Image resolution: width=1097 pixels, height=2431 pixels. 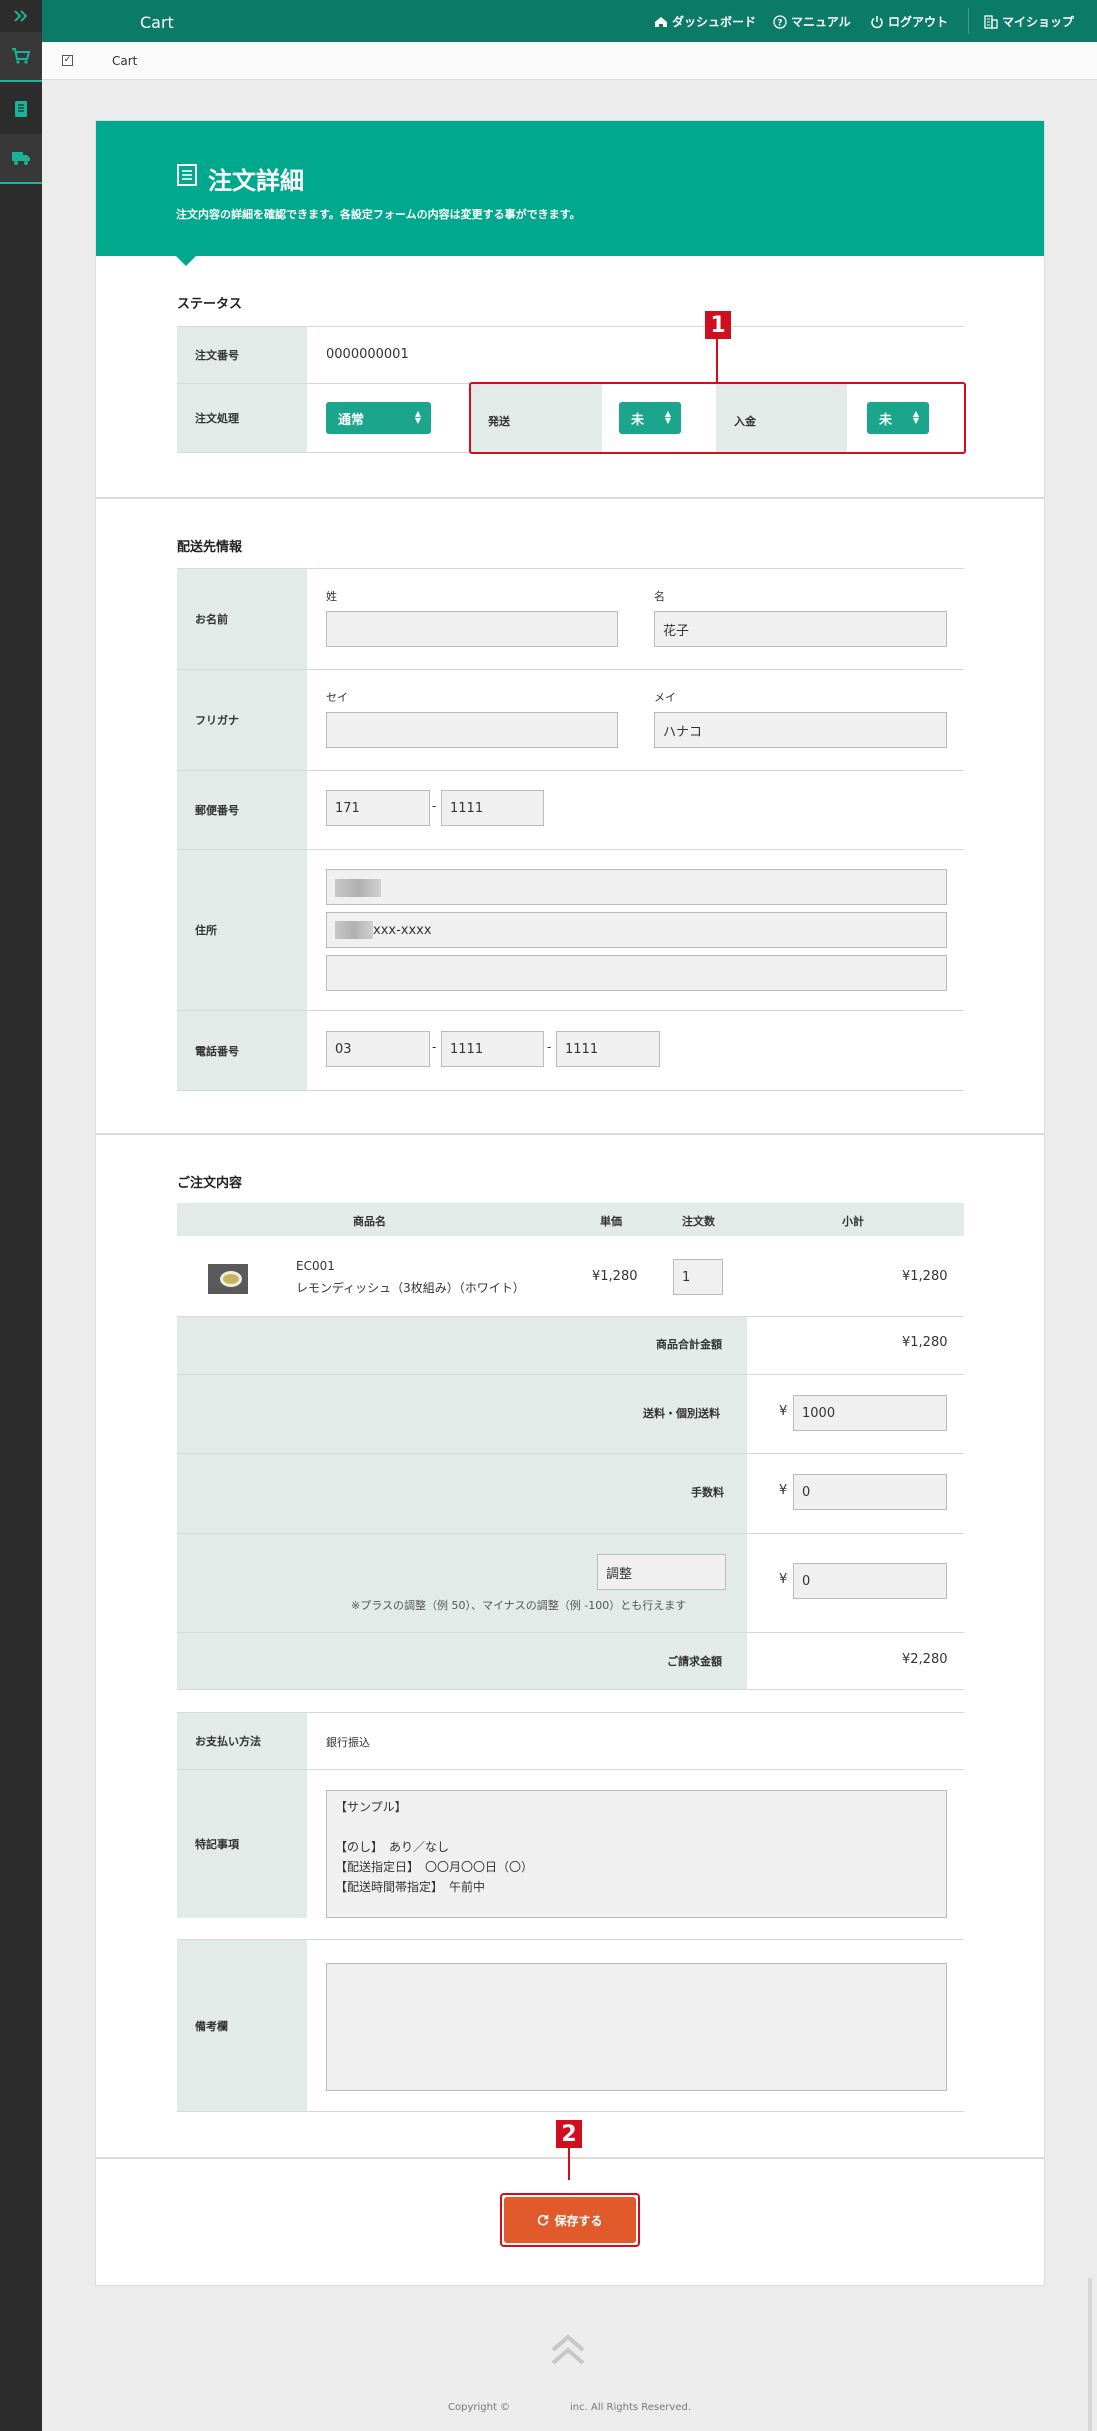 What do you see at coordinates (367, 354) in the screenshot?
I see `order-number: 0000000001` at bounding box center [367, 354].